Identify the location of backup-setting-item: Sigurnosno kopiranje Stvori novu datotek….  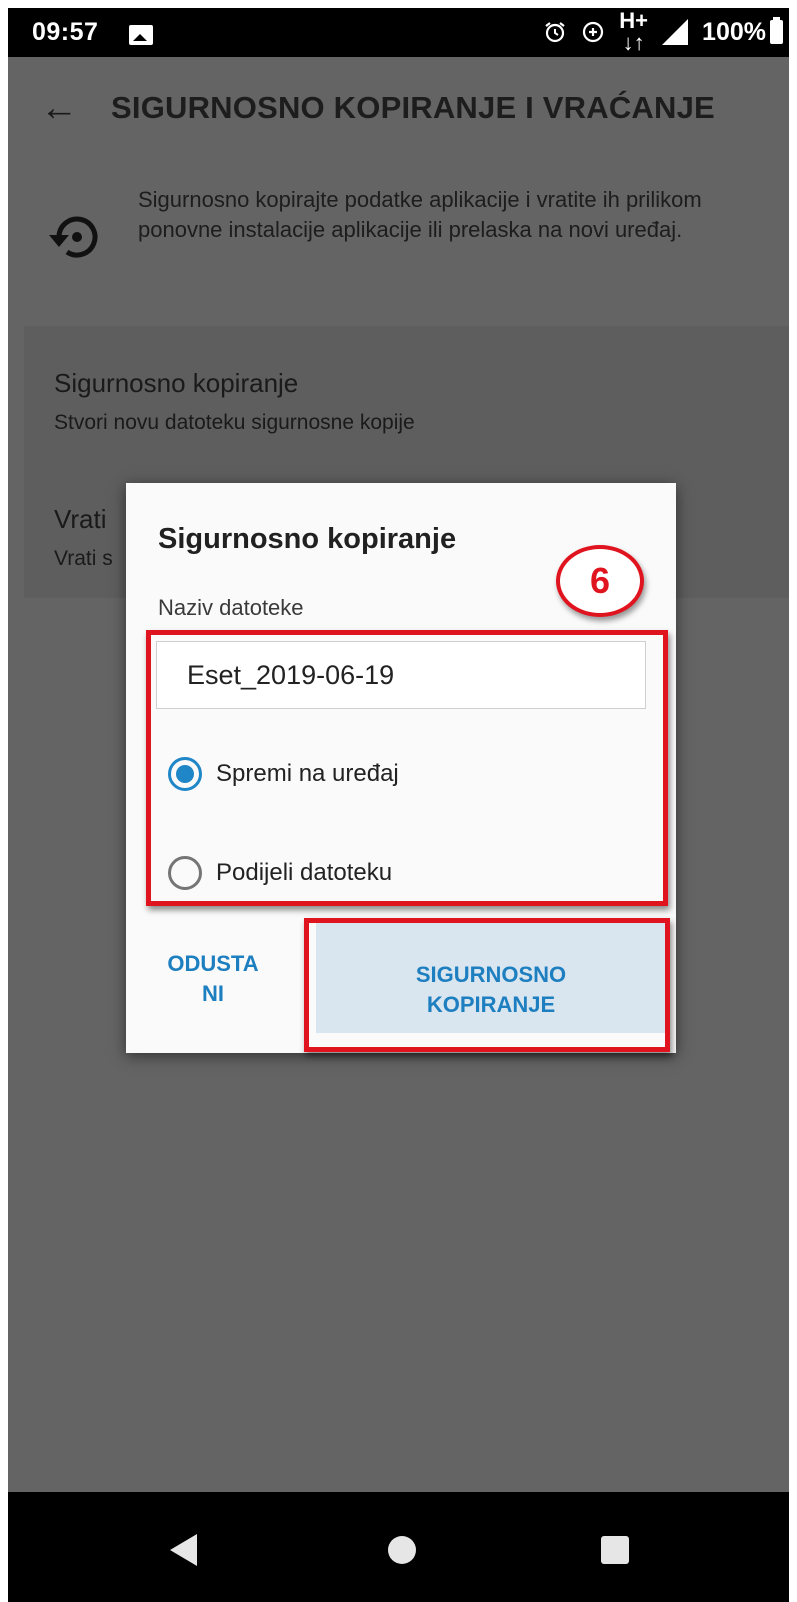
(406, 394).